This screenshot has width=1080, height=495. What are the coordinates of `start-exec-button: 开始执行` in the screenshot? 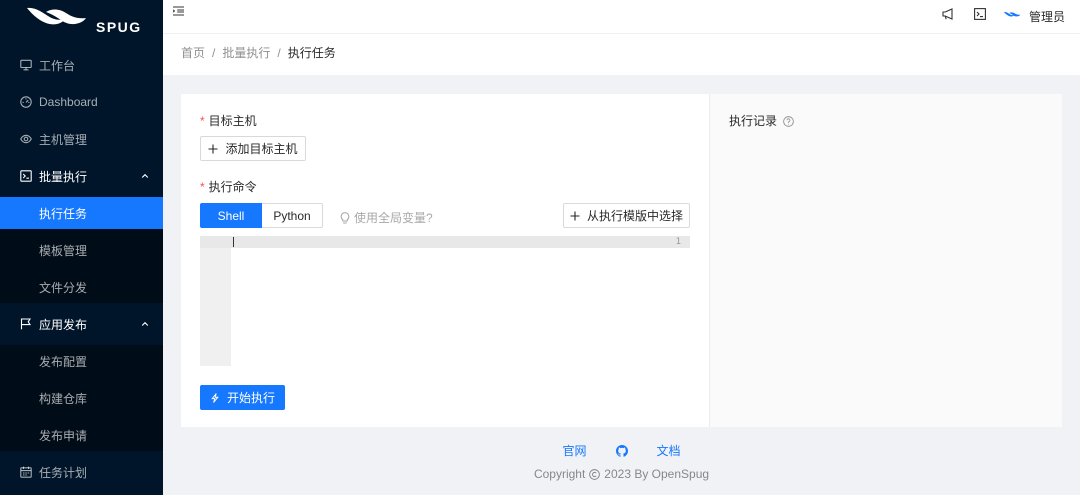 It's located at (242, 397).